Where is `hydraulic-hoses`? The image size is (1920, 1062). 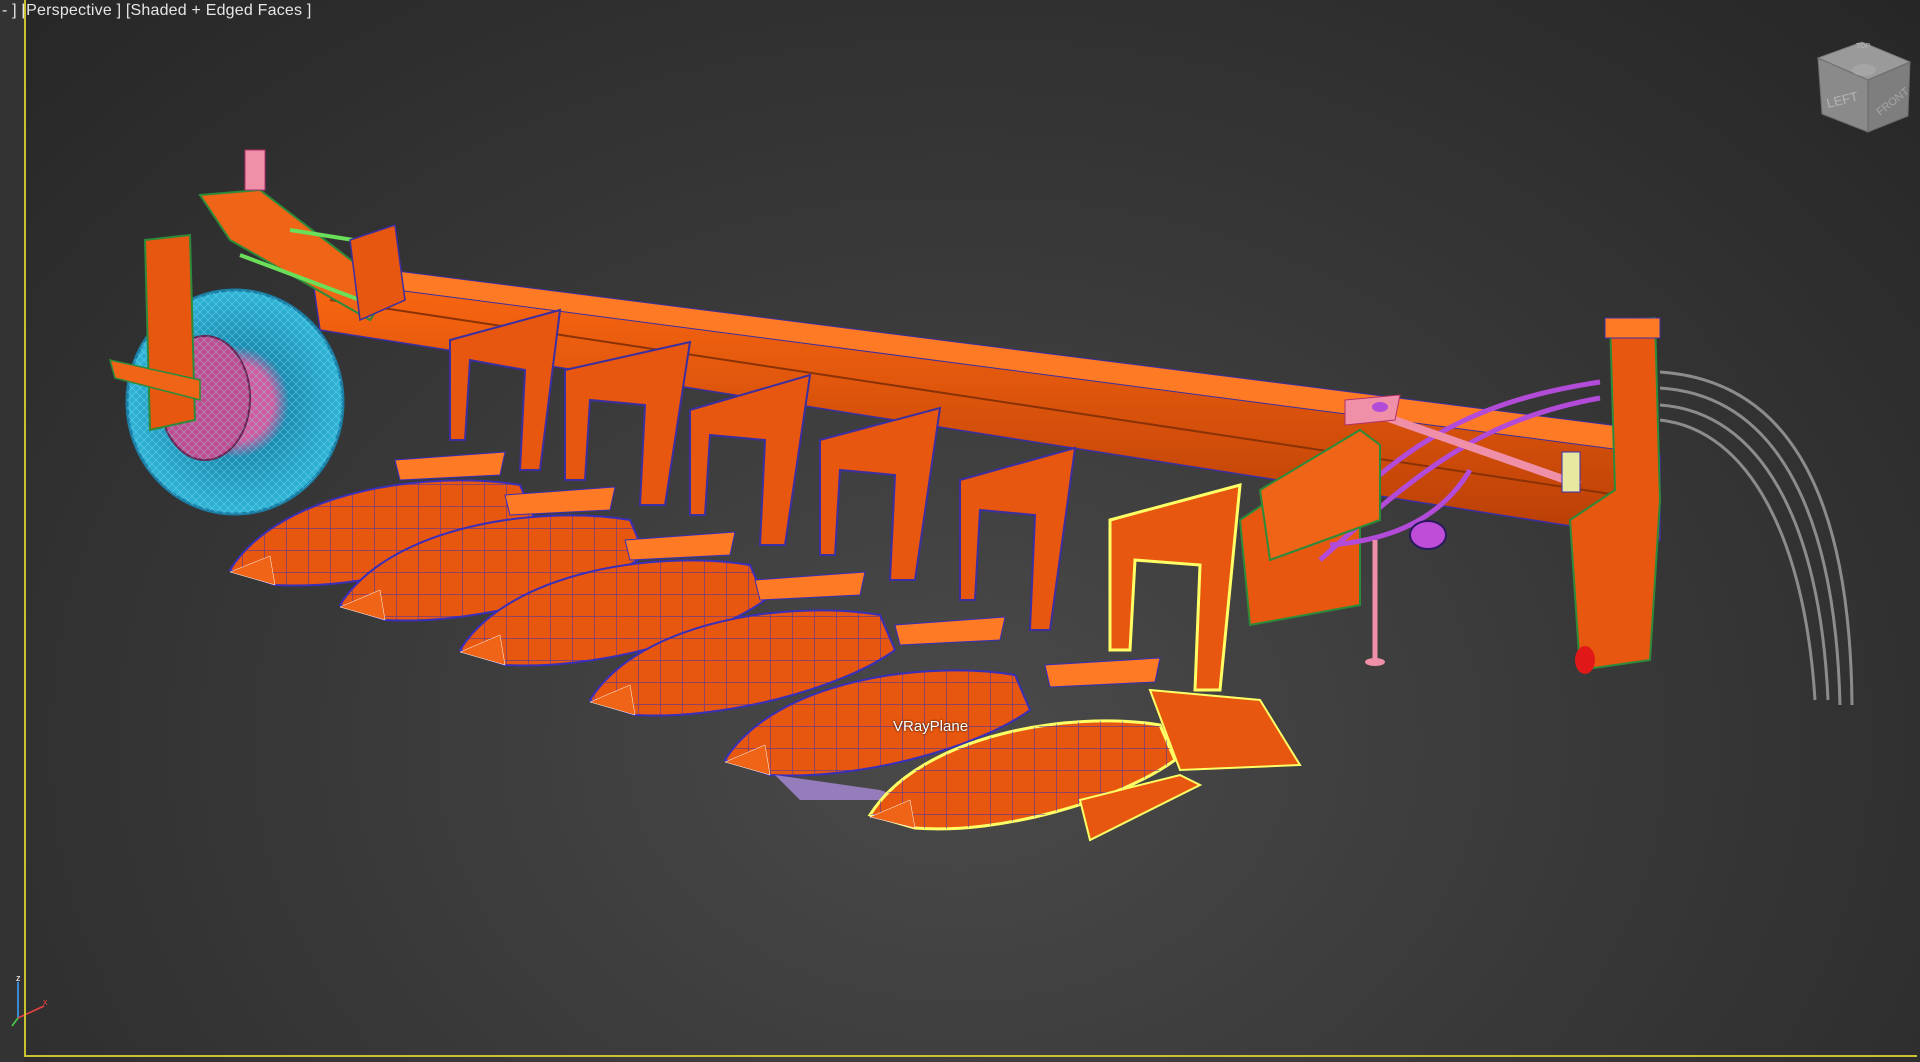 hydraulic-hoses is located at coordinates (1756, 538).